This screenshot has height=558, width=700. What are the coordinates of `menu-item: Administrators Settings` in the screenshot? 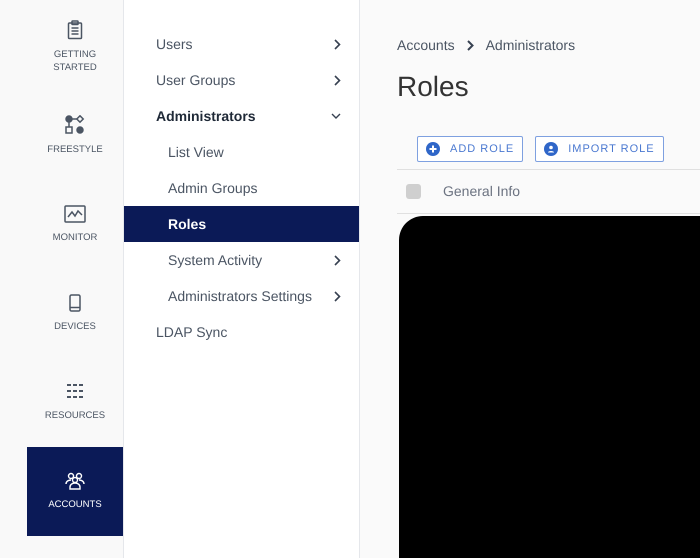 It's located at (241, 296).